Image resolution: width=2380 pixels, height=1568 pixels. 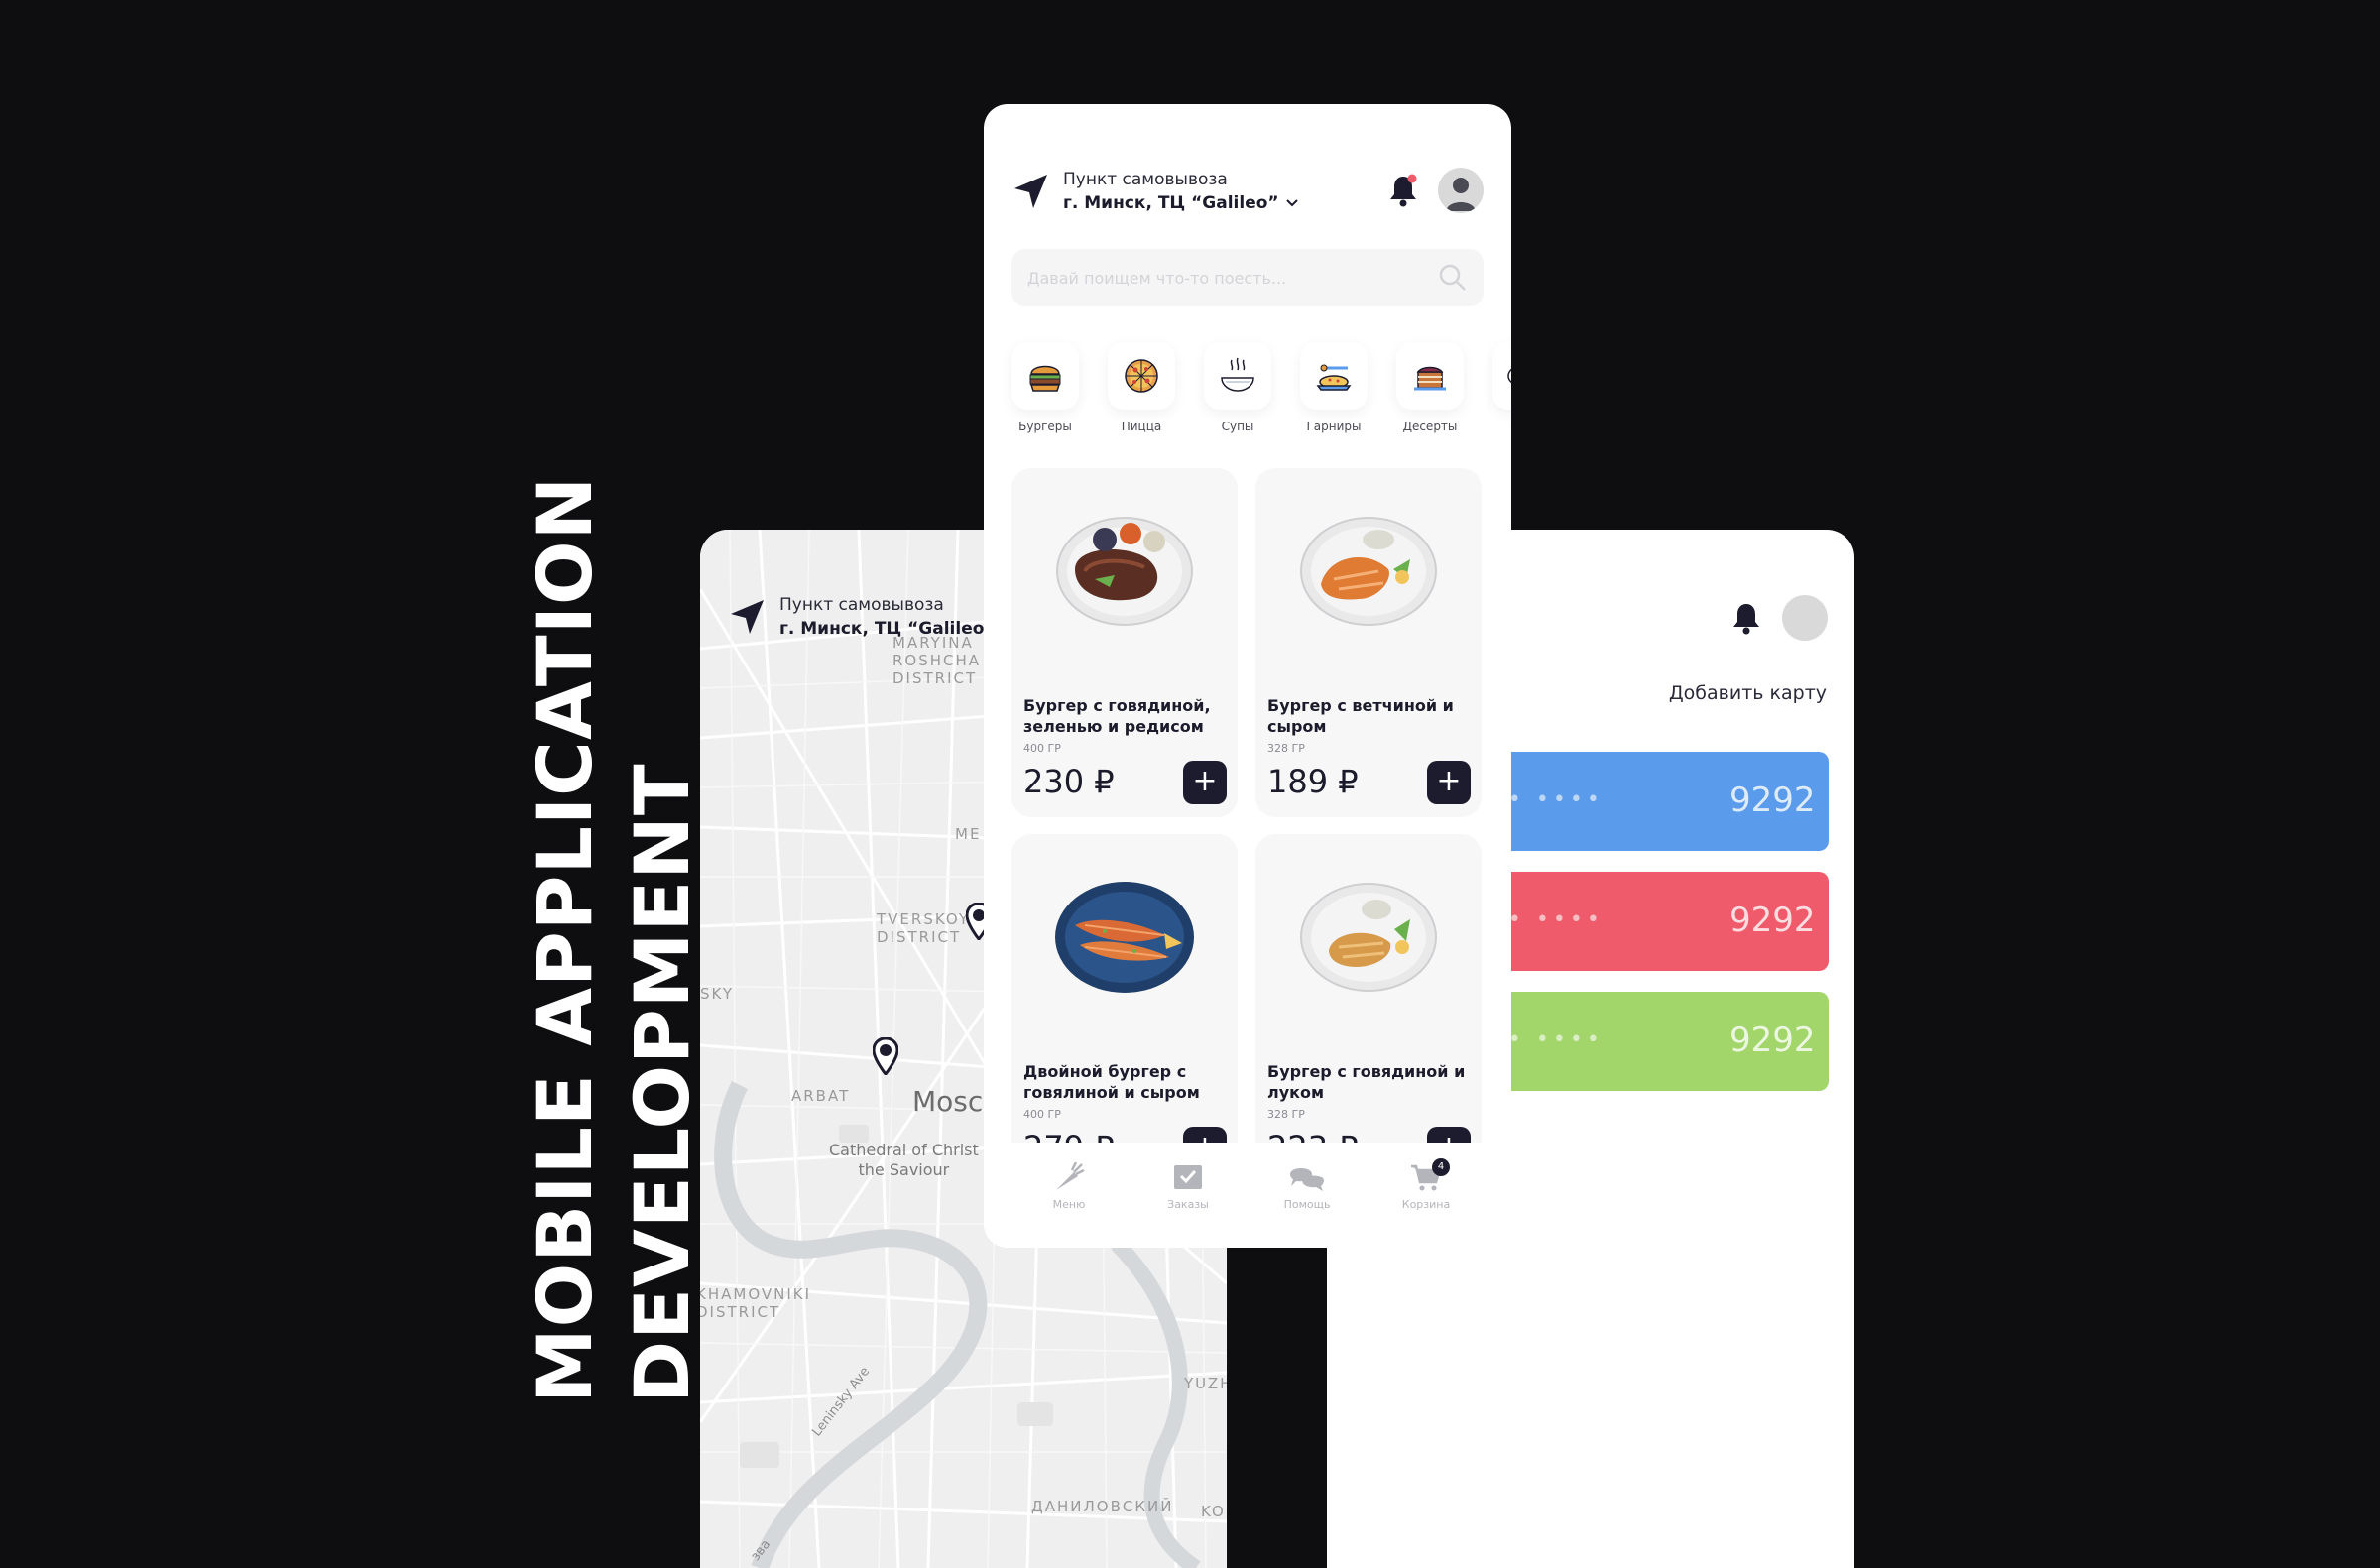 I want to click on category-label: Пицца, so click(x=1141, y=426).